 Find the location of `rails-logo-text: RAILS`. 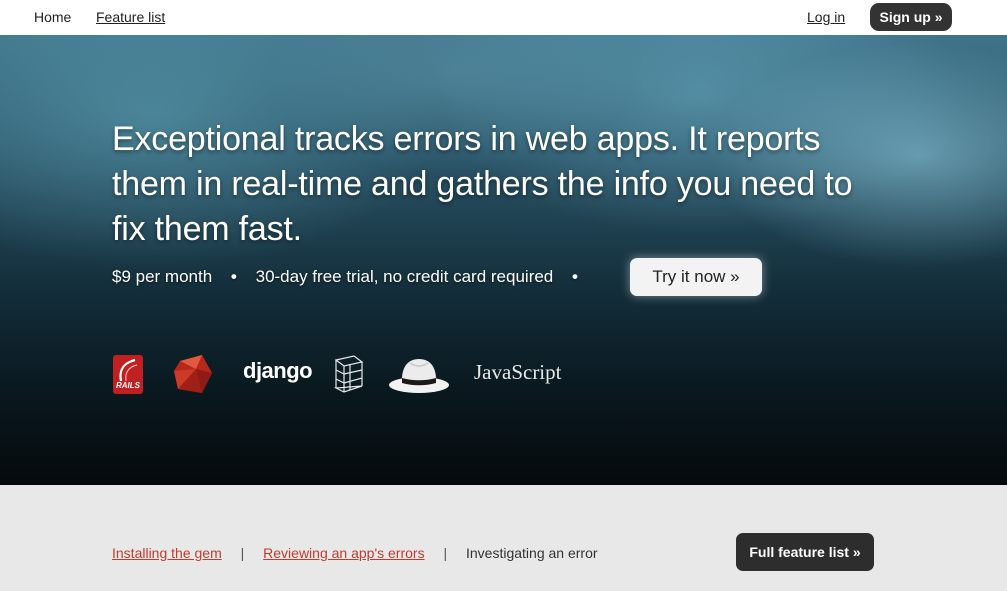

rails-logo-text: RAILS is located at coordinates (128, 385).